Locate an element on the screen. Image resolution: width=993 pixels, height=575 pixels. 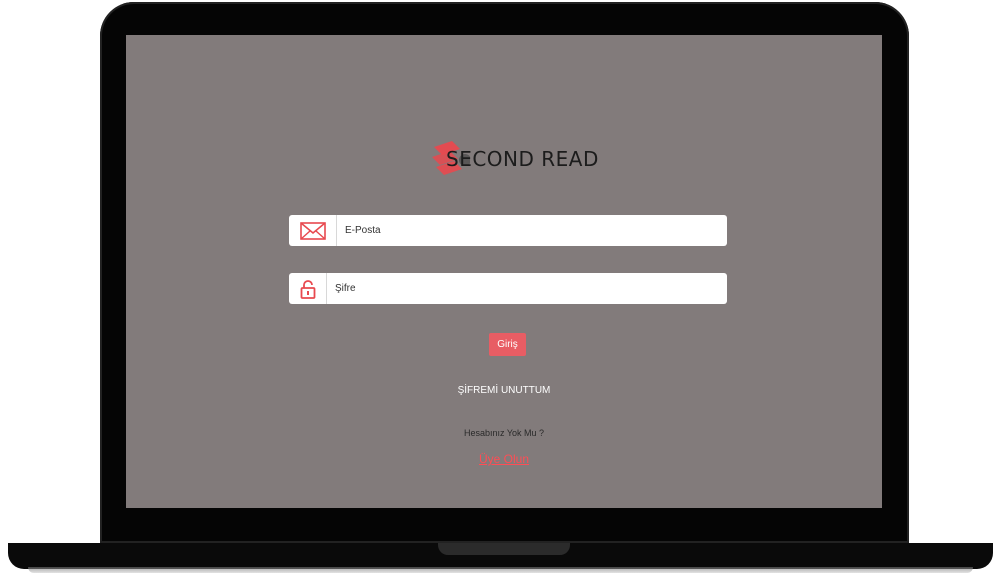
envelope-icon is located at coordinates (313, 230).